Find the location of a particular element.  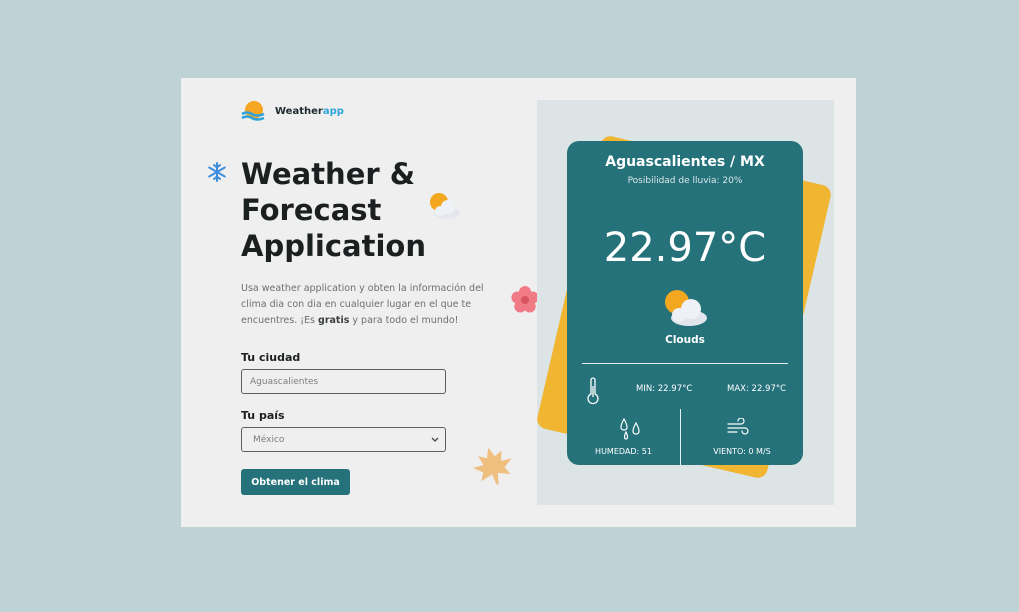

get-weather-button: Obtener el clima is located at coordinates (295, 482).